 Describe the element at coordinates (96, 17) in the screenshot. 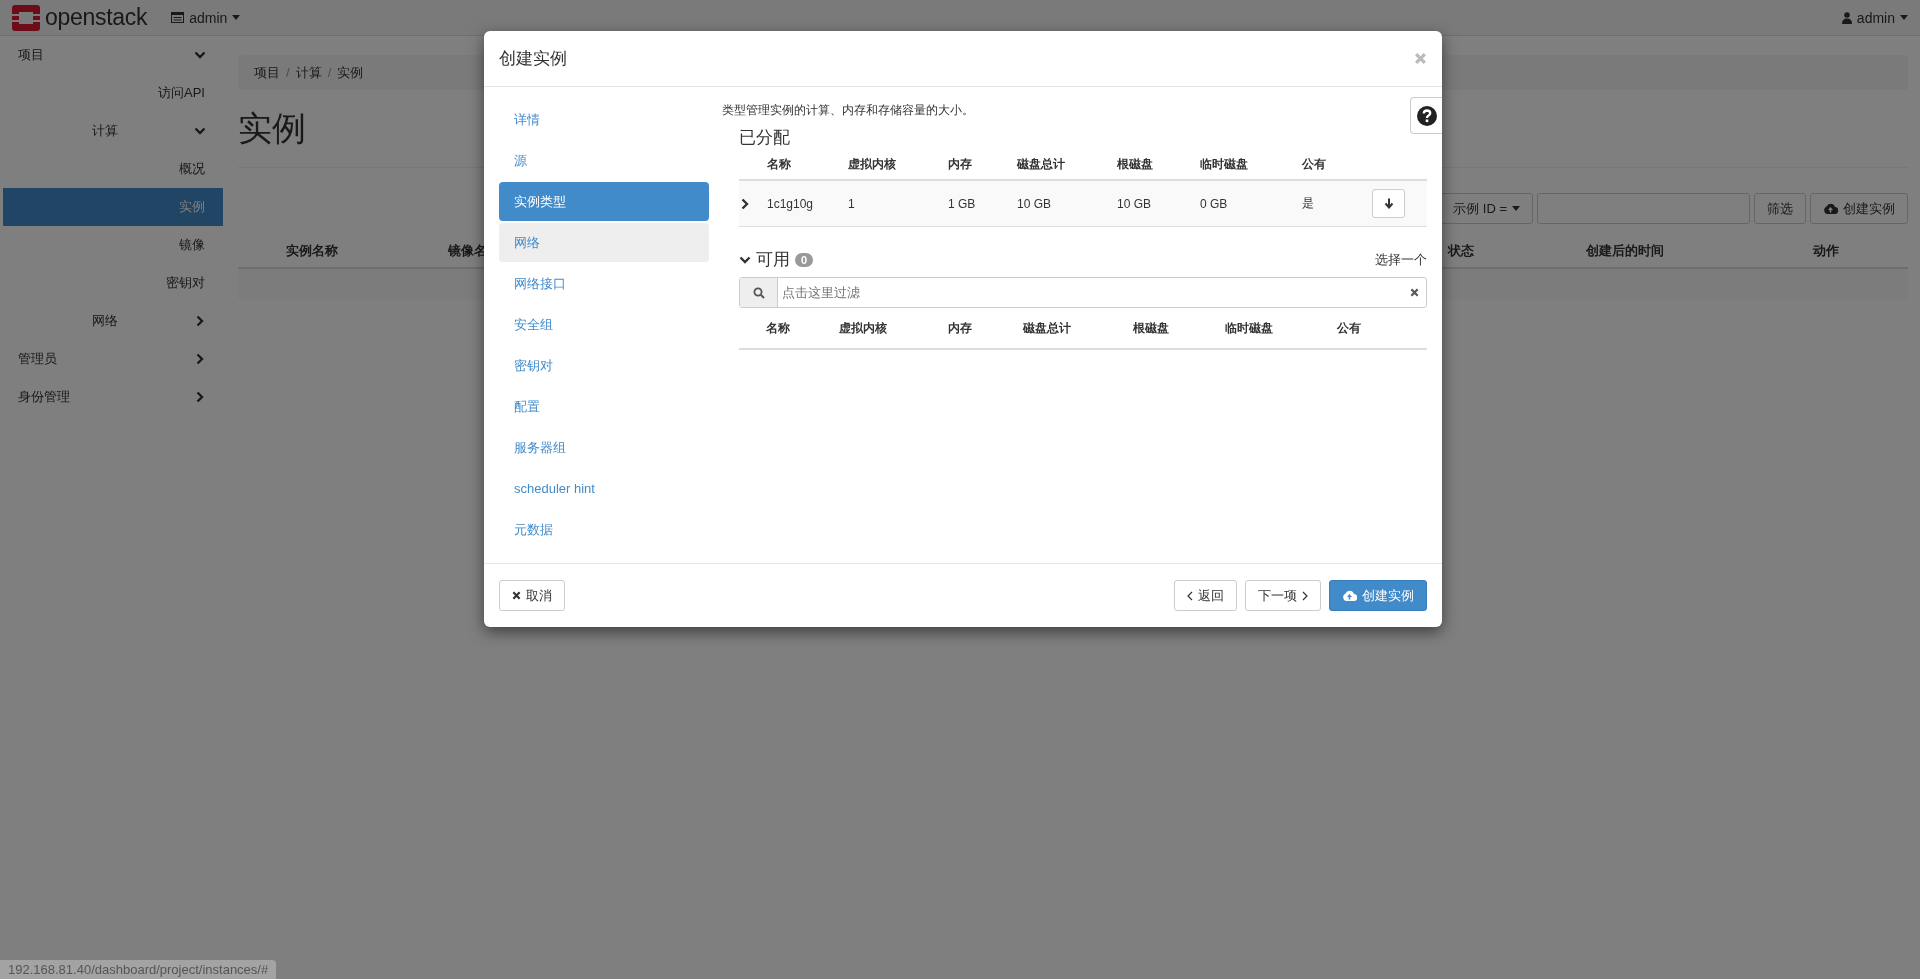

I see `logo-text: openstack` at that location.